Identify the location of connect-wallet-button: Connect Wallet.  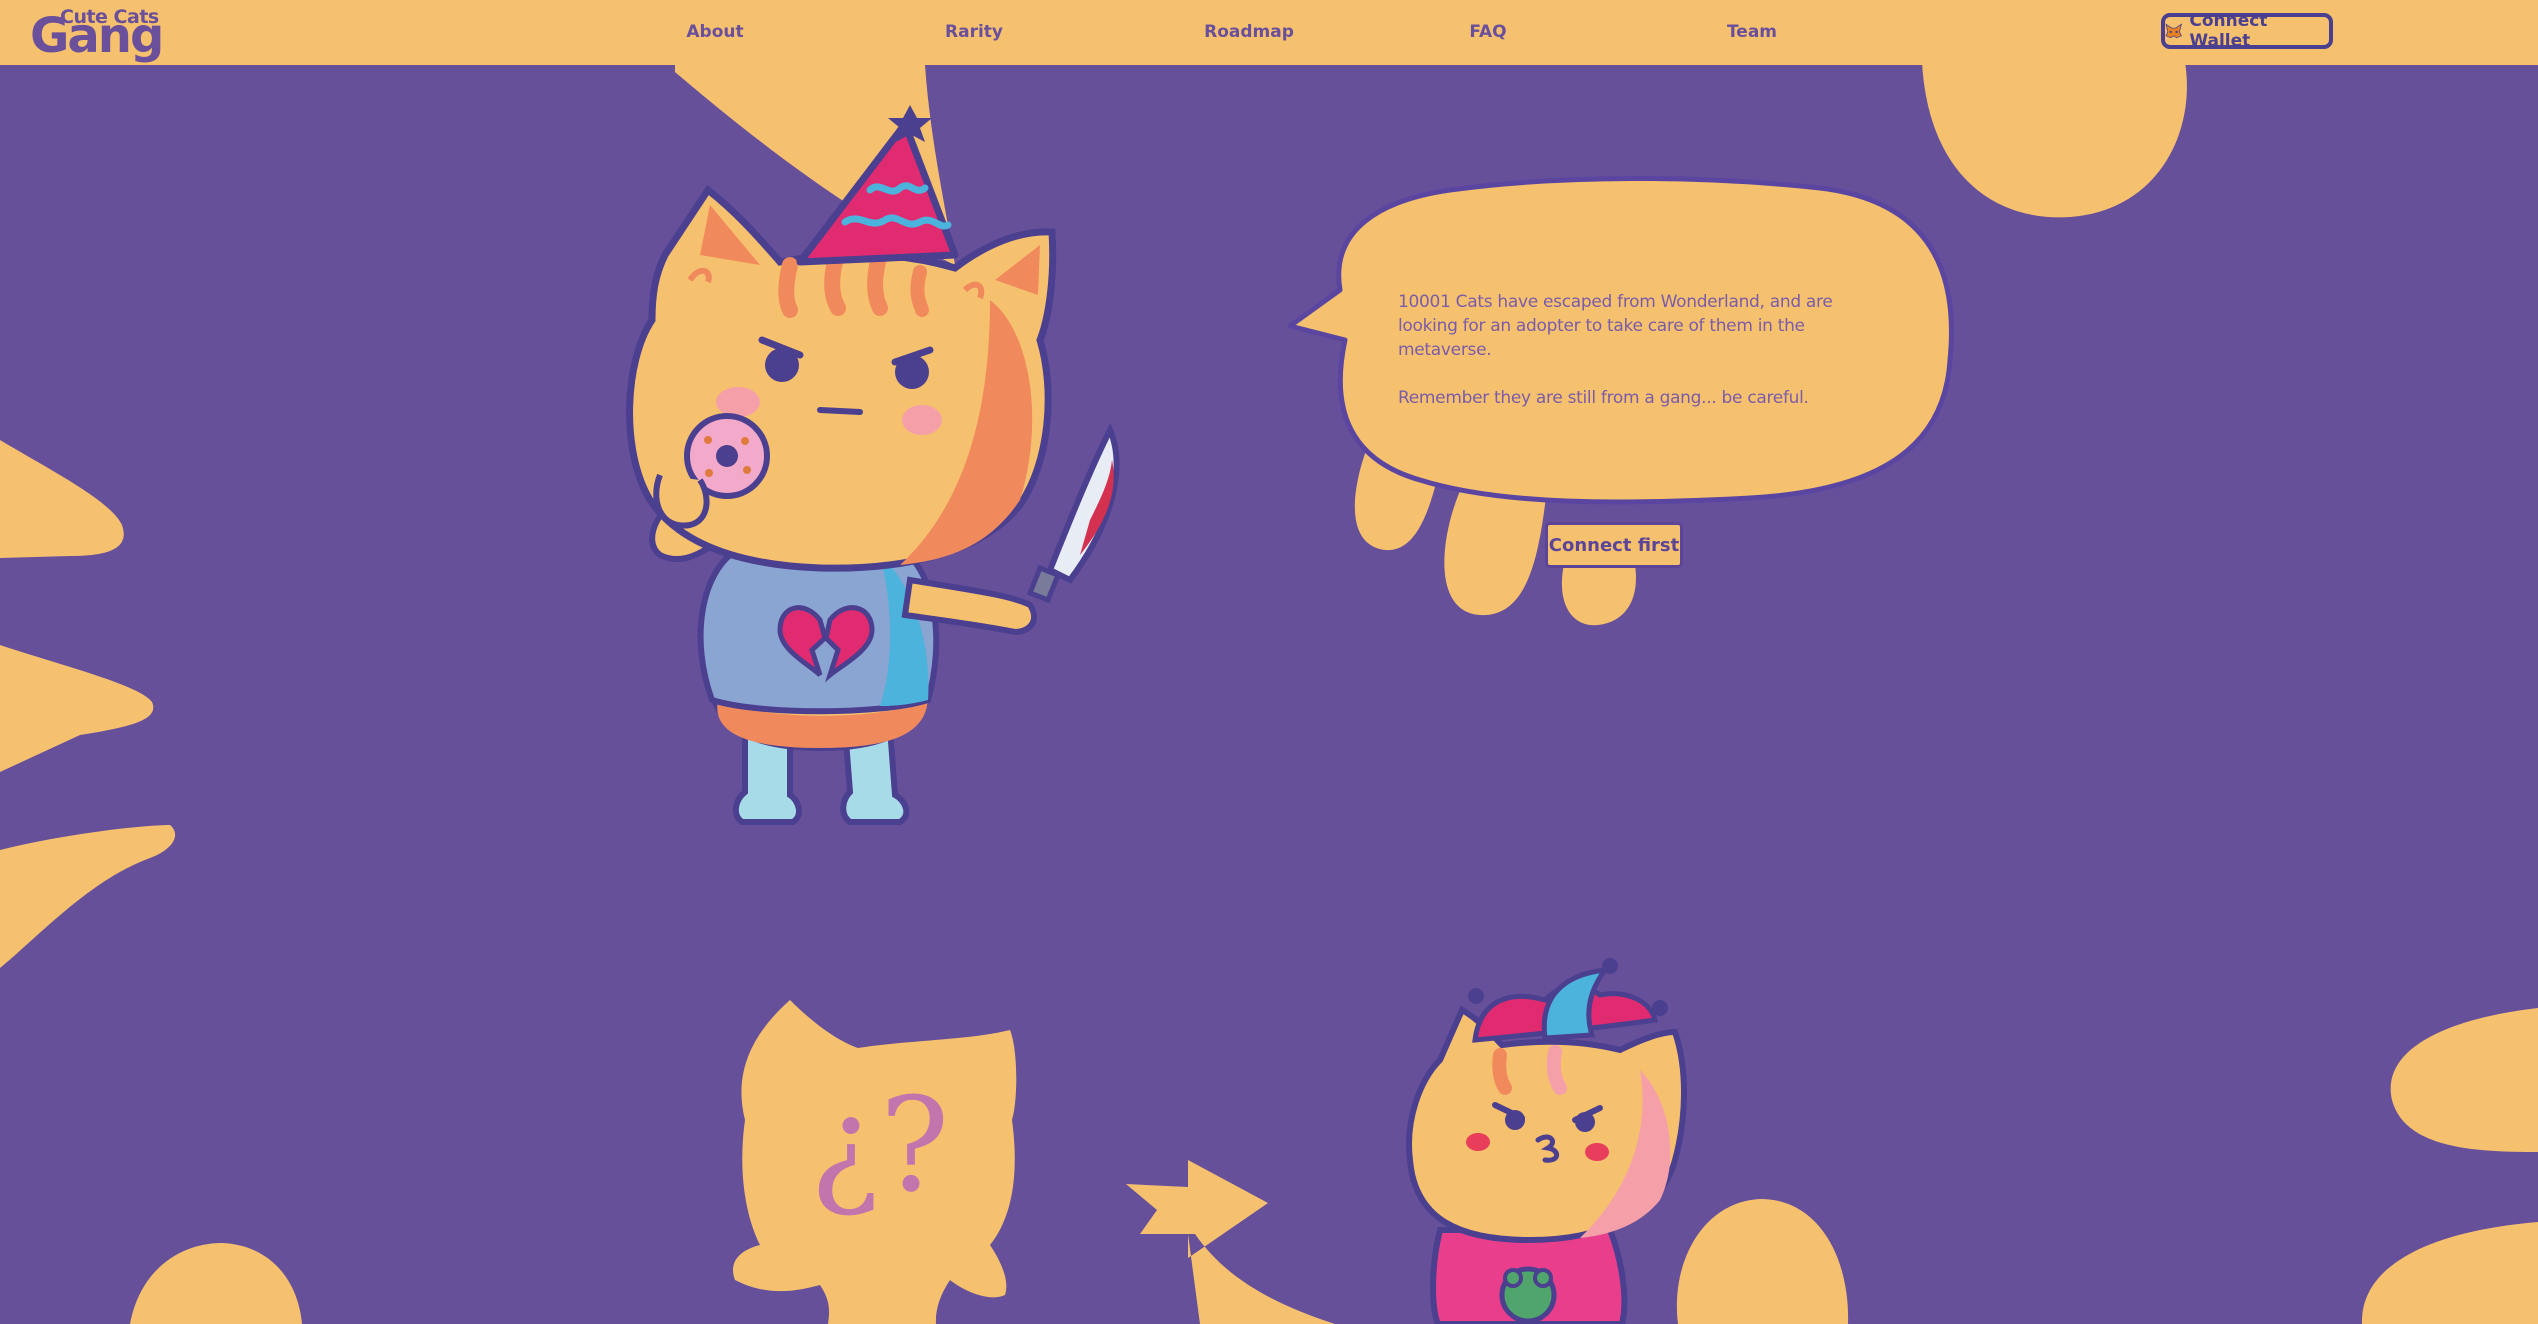
(2247, 31).